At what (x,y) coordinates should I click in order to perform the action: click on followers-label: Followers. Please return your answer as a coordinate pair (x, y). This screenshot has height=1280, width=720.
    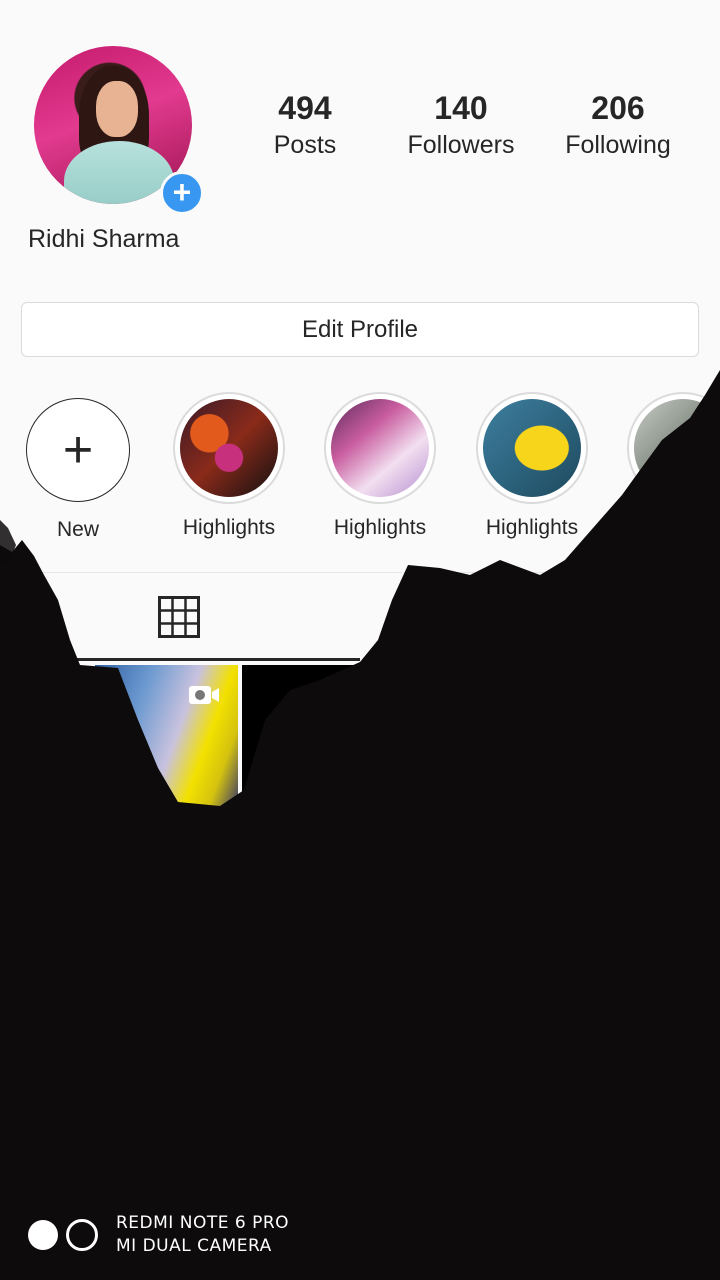
    Looking at the image, I should click on (461, 145).